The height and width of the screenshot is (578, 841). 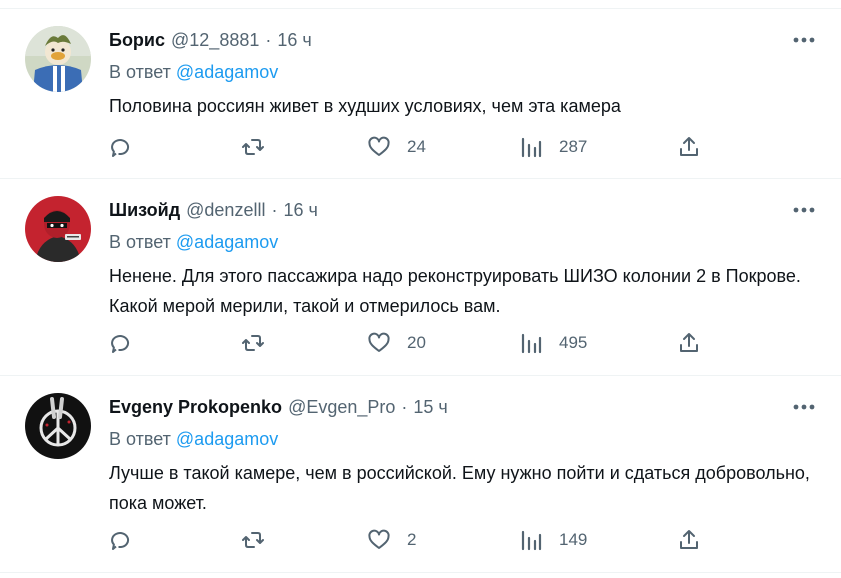 I want to click on display-name: Evgeny Prokopenko, so click(x=195, y=407).